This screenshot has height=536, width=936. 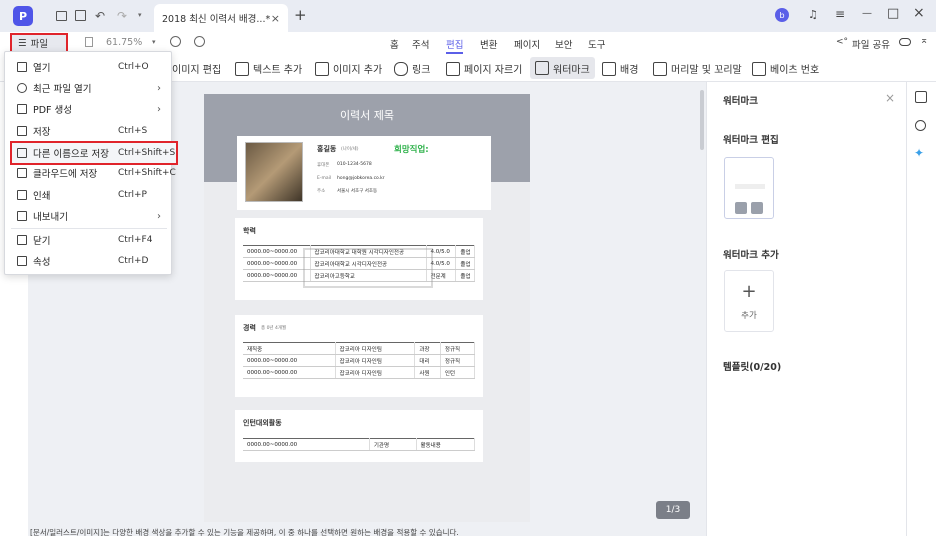 What do you see at coordinates (88, 195) in the screenshot?
I see `menu-item-print: 인쇄 Ctrl+P` at bounding box center [88, 195].